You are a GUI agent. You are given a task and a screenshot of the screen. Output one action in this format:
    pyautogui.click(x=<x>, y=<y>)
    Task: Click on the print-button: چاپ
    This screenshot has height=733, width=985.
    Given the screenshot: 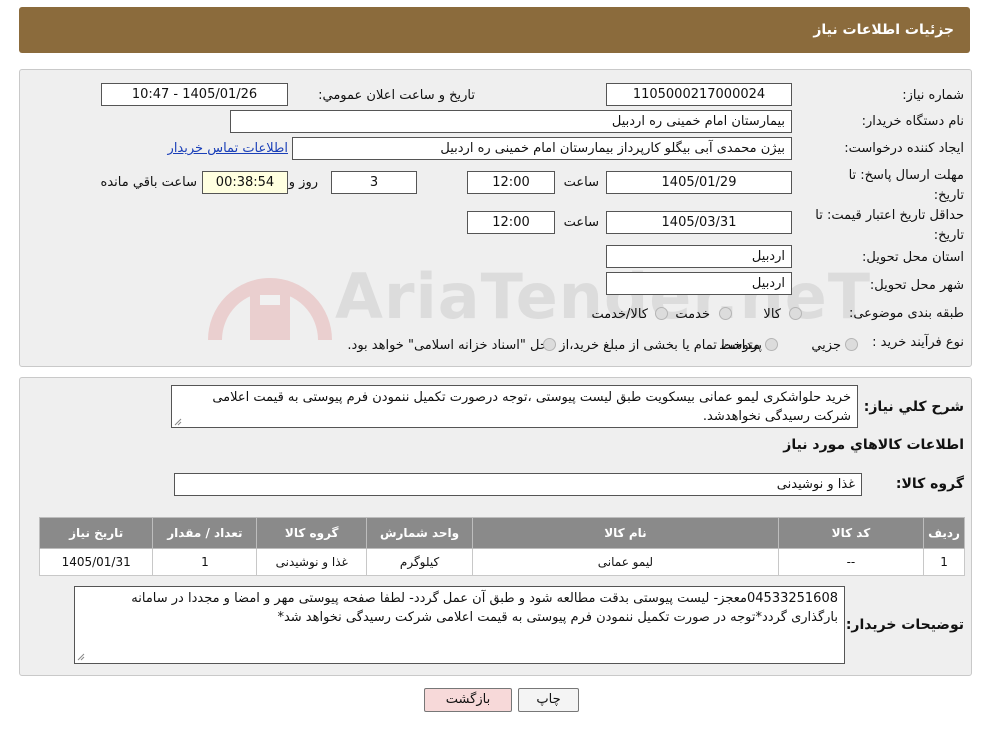 What is the action you would take?
    pyautogui.click(x=548, y=700)
    